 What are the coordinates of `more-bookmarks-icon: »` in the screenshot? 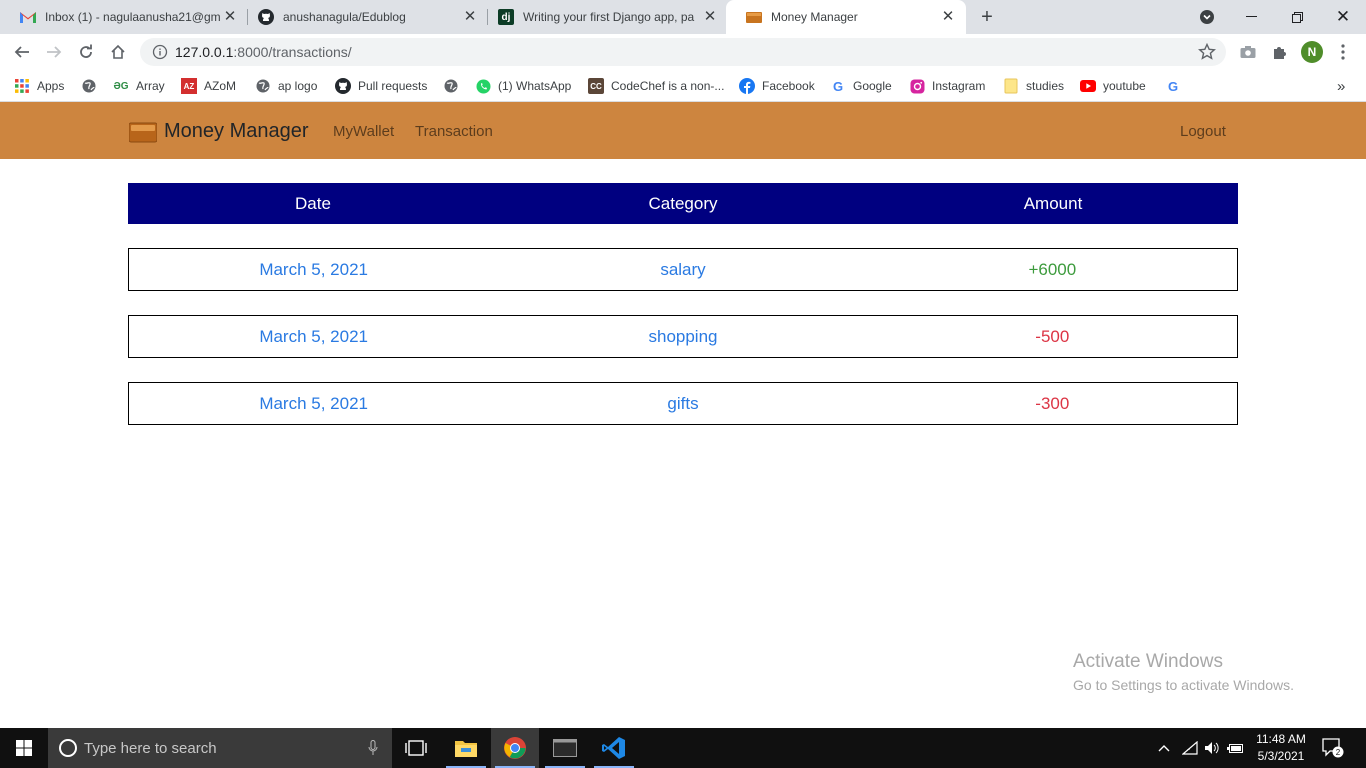 It's located at (1341, 86).